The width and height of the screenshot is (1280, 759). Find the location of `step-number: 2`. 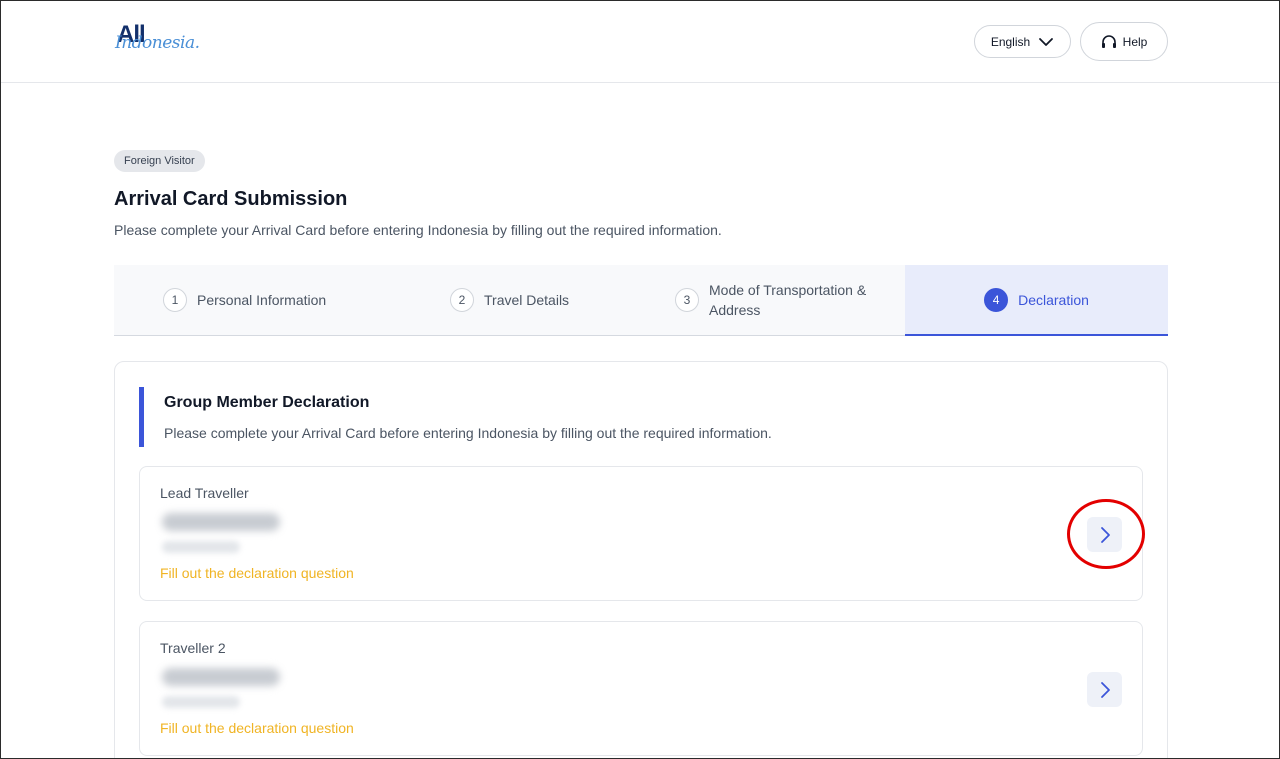

step-number: 2 is located at coordinates (462, 300).